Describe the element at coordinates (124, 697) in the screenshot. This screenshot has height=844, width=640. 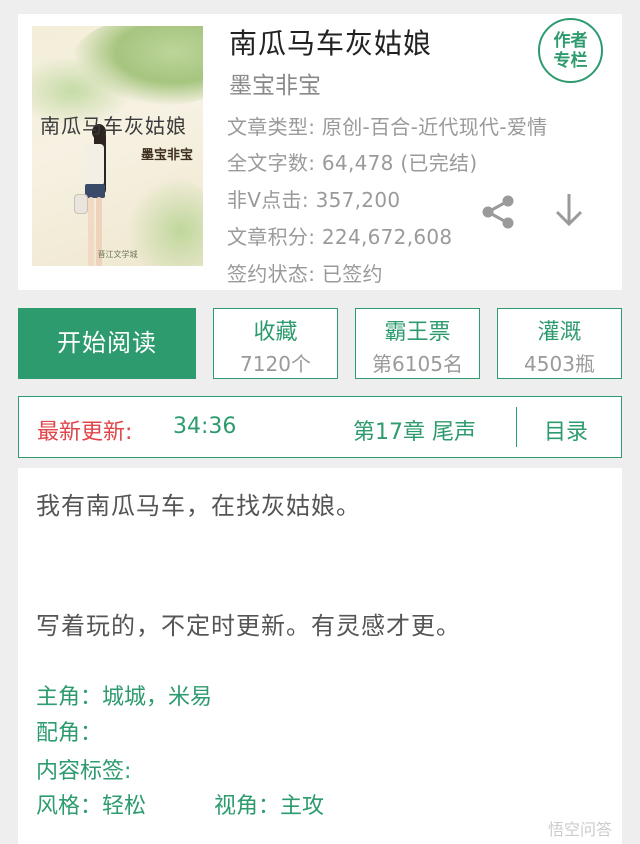
I see `main-characters: 主角：城城，米易` at that location.